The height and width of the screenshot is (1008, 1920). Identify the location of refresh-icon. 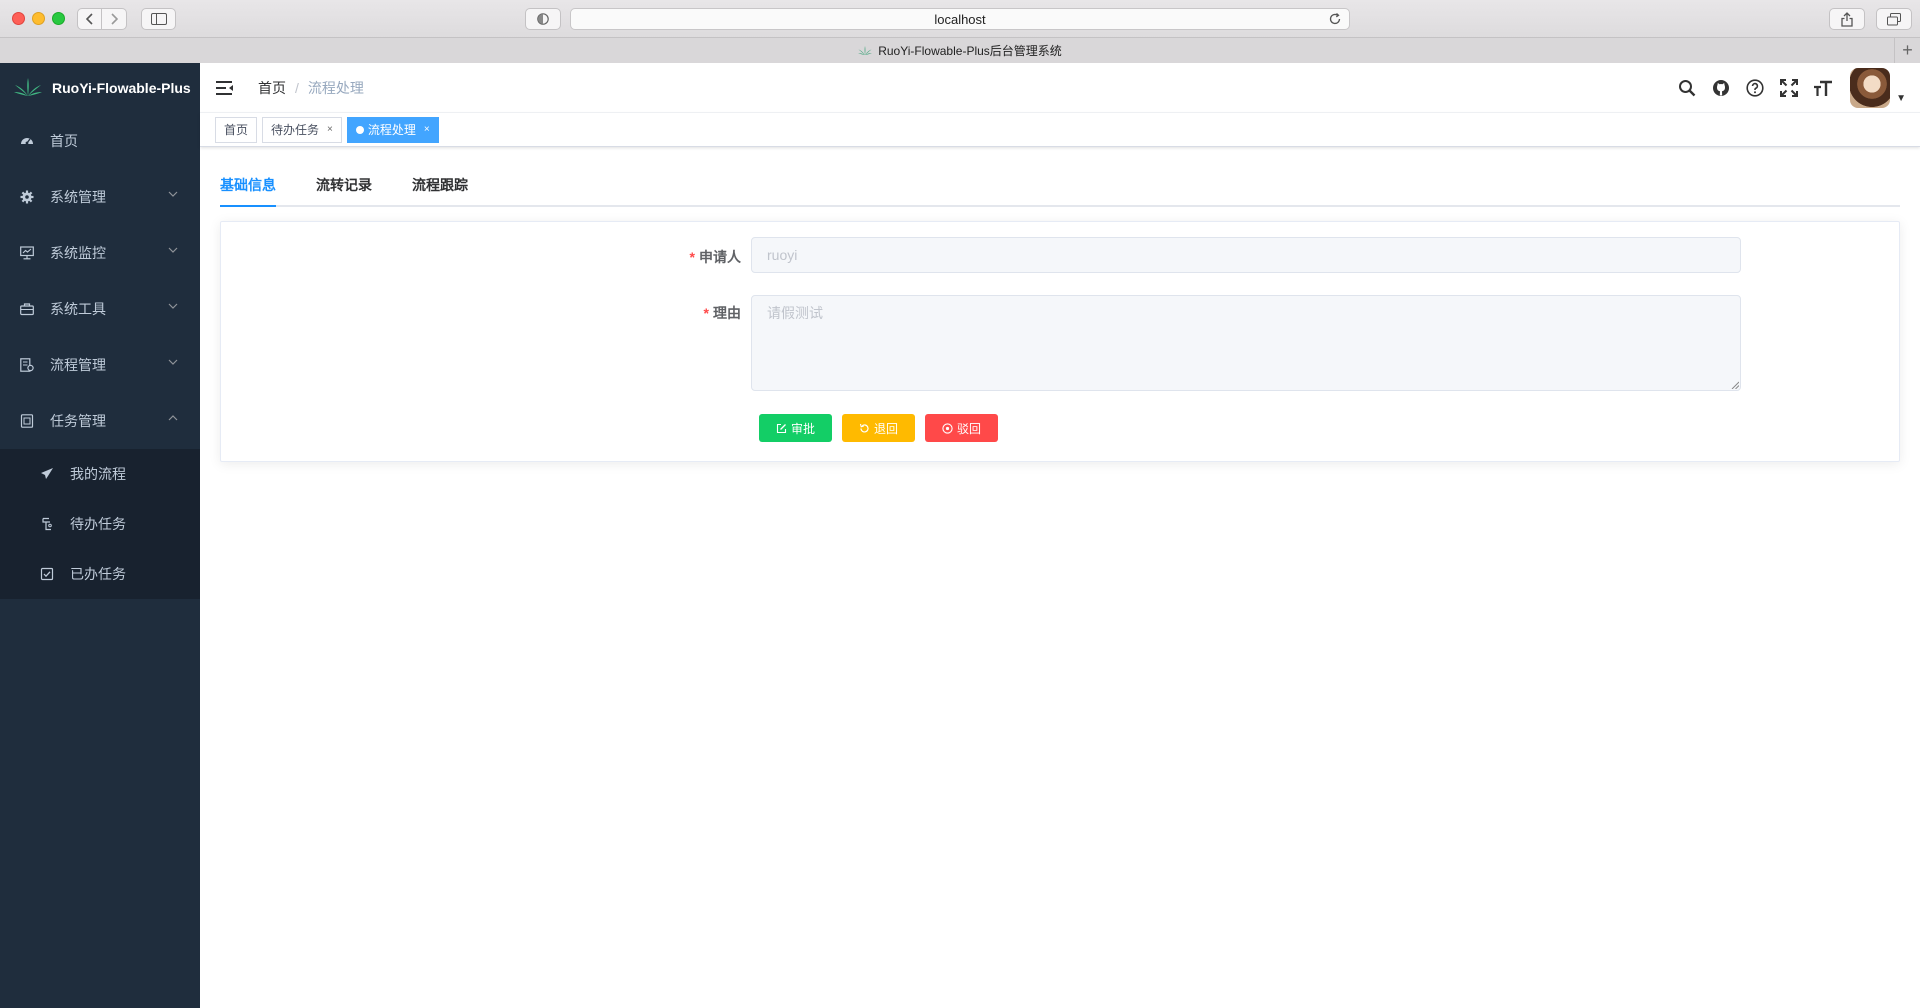
(864, 428).